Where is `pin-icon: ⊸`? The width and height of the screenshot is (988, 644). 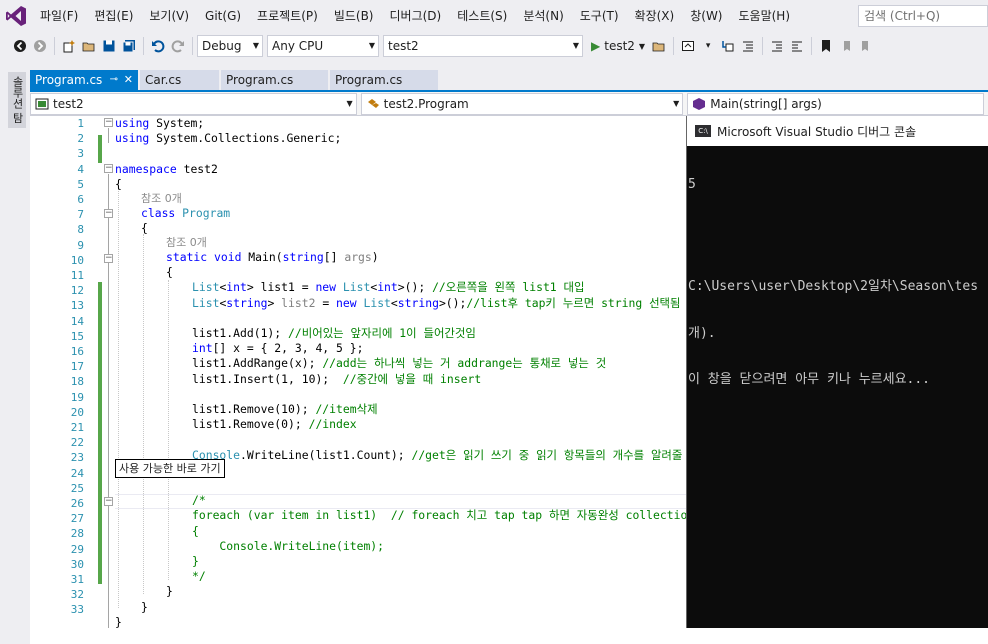 pin-icon: ⊸ is located at coordinates (114, 80).